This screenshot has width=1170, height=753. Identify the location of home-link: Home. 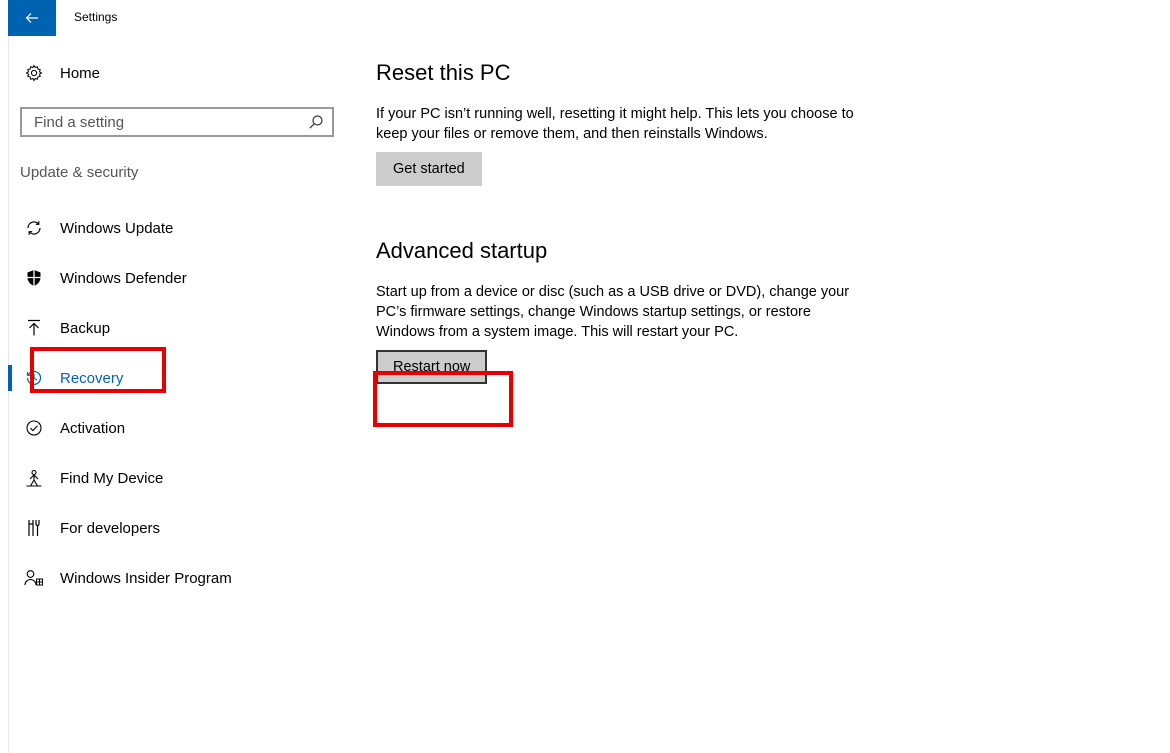
(62, 73).